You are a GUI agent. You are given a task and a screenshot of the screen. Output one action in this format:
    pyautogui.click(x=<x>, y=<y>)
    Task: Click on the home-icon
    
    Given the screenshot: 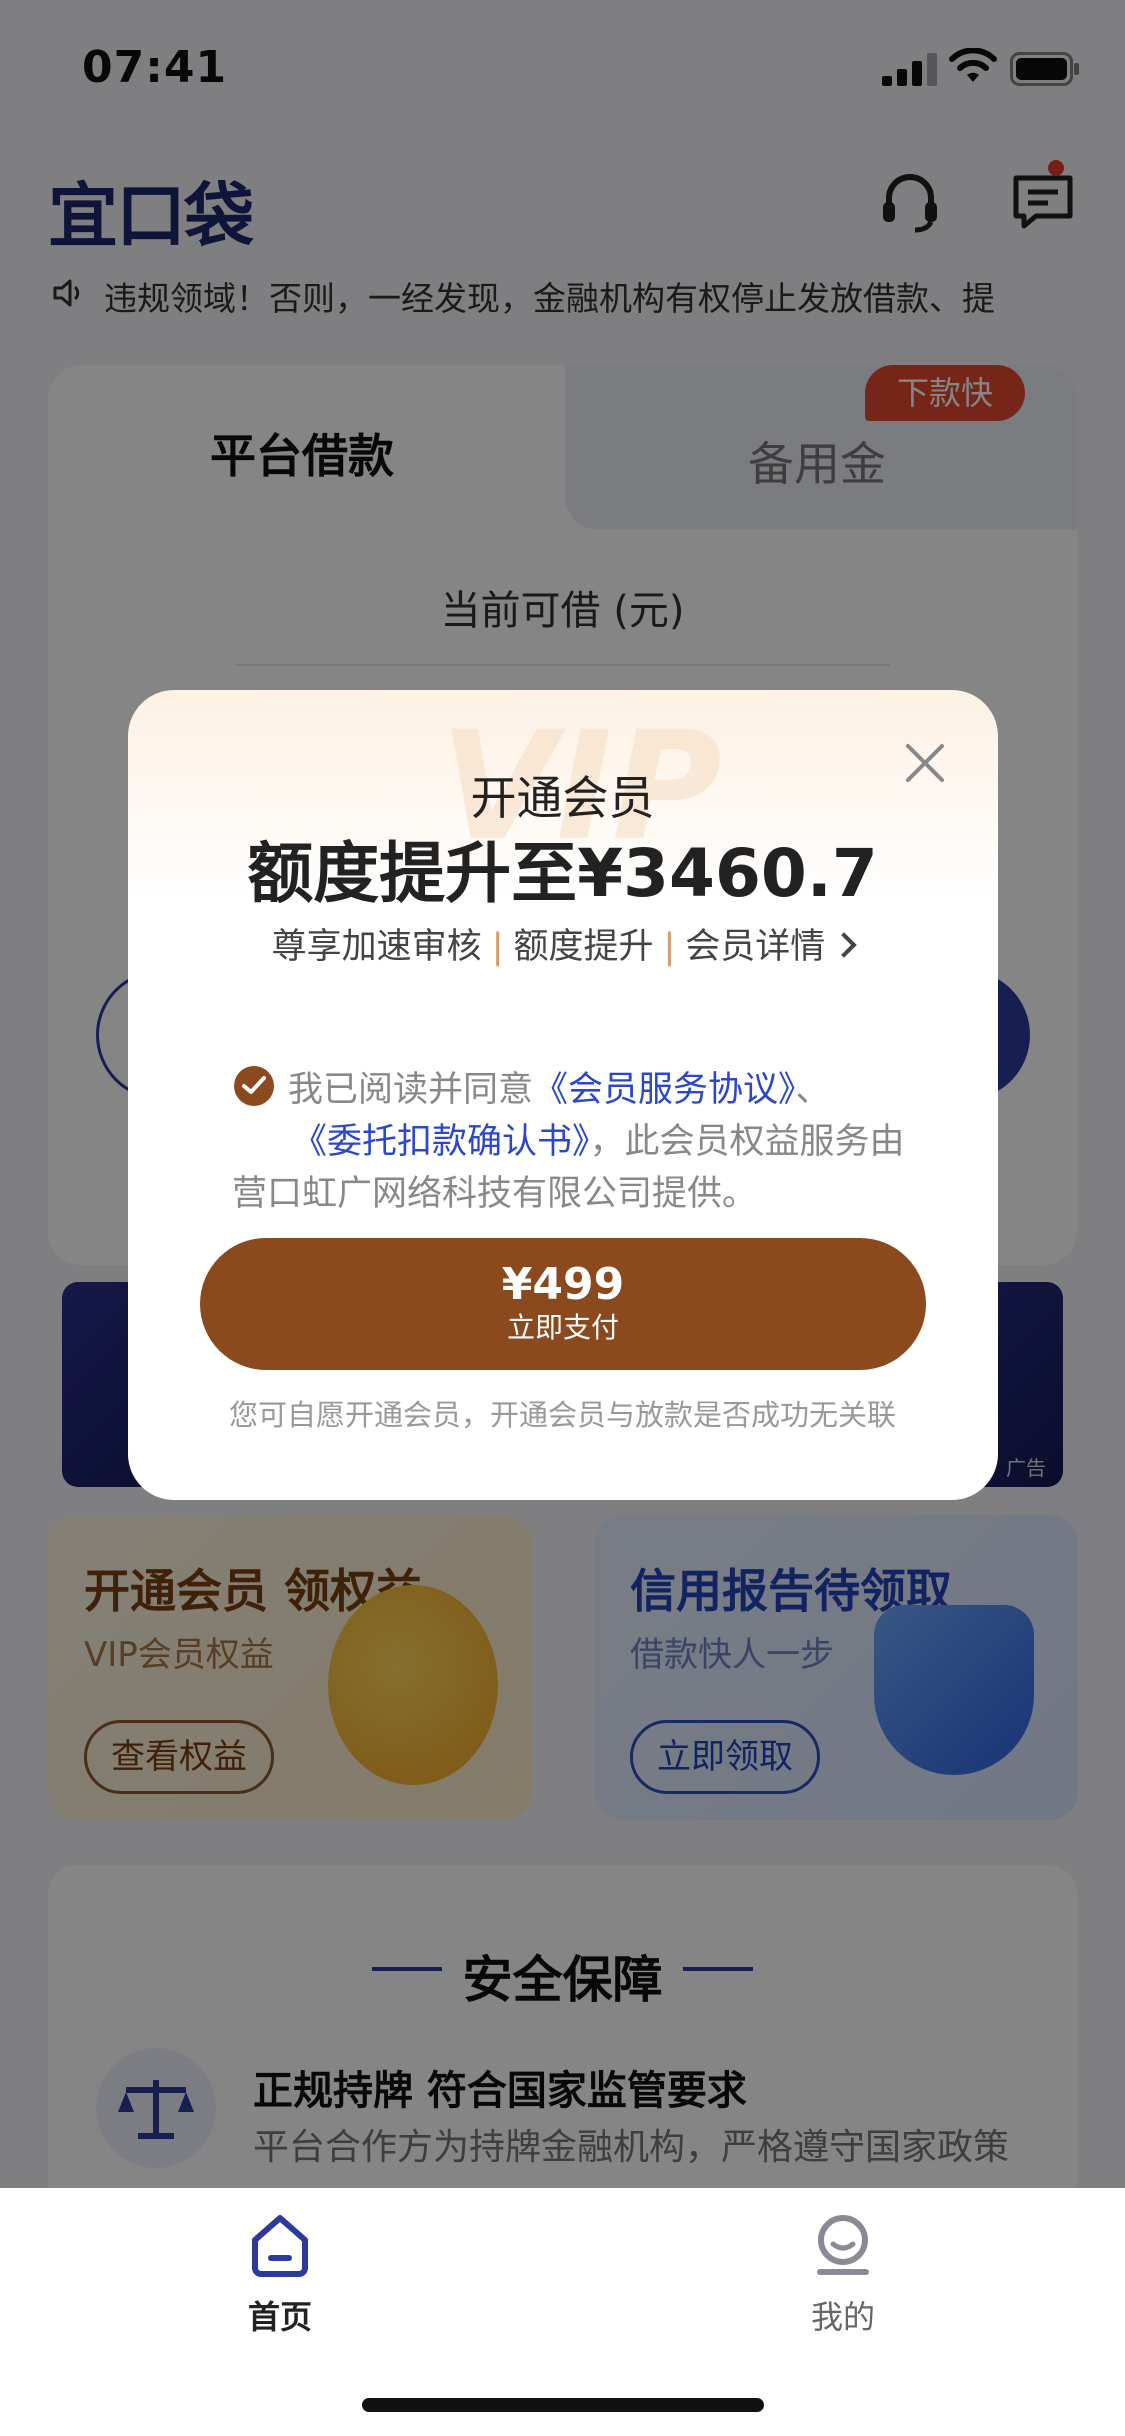 What is the action you would take?
    pyautogui.click(x=280, y=2246)
    